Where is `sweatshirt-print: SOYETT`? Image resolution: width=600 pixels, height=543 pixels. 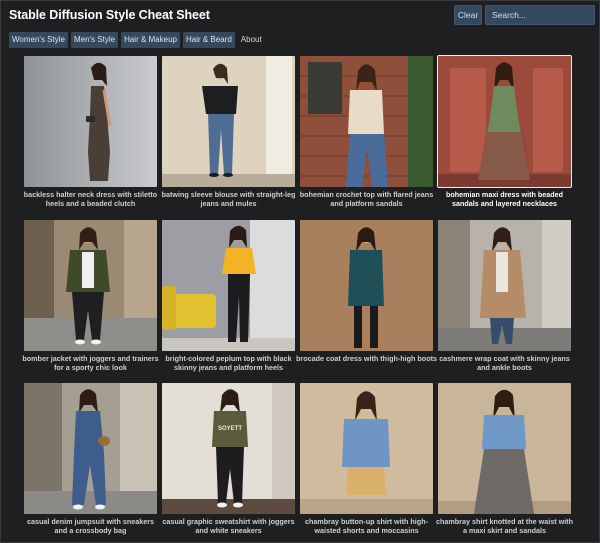
sweatshirt-print: SOYETT is located at coordinates (230, 429).